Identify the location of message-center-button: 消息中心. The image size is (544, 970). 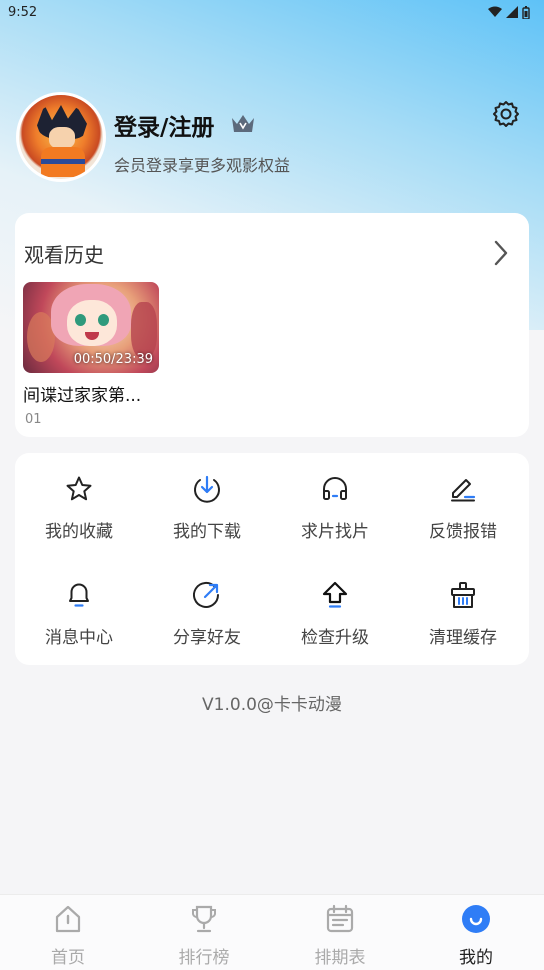
(79, 603).